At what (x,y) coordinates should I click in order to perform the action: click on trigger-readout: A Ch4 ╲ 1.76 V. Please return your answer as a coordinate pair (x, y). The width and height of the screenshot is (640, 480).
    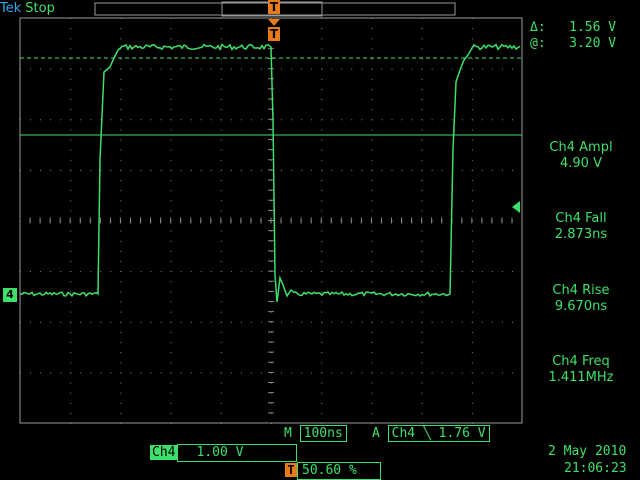
    Looking at the image, I should click on (431, 433).